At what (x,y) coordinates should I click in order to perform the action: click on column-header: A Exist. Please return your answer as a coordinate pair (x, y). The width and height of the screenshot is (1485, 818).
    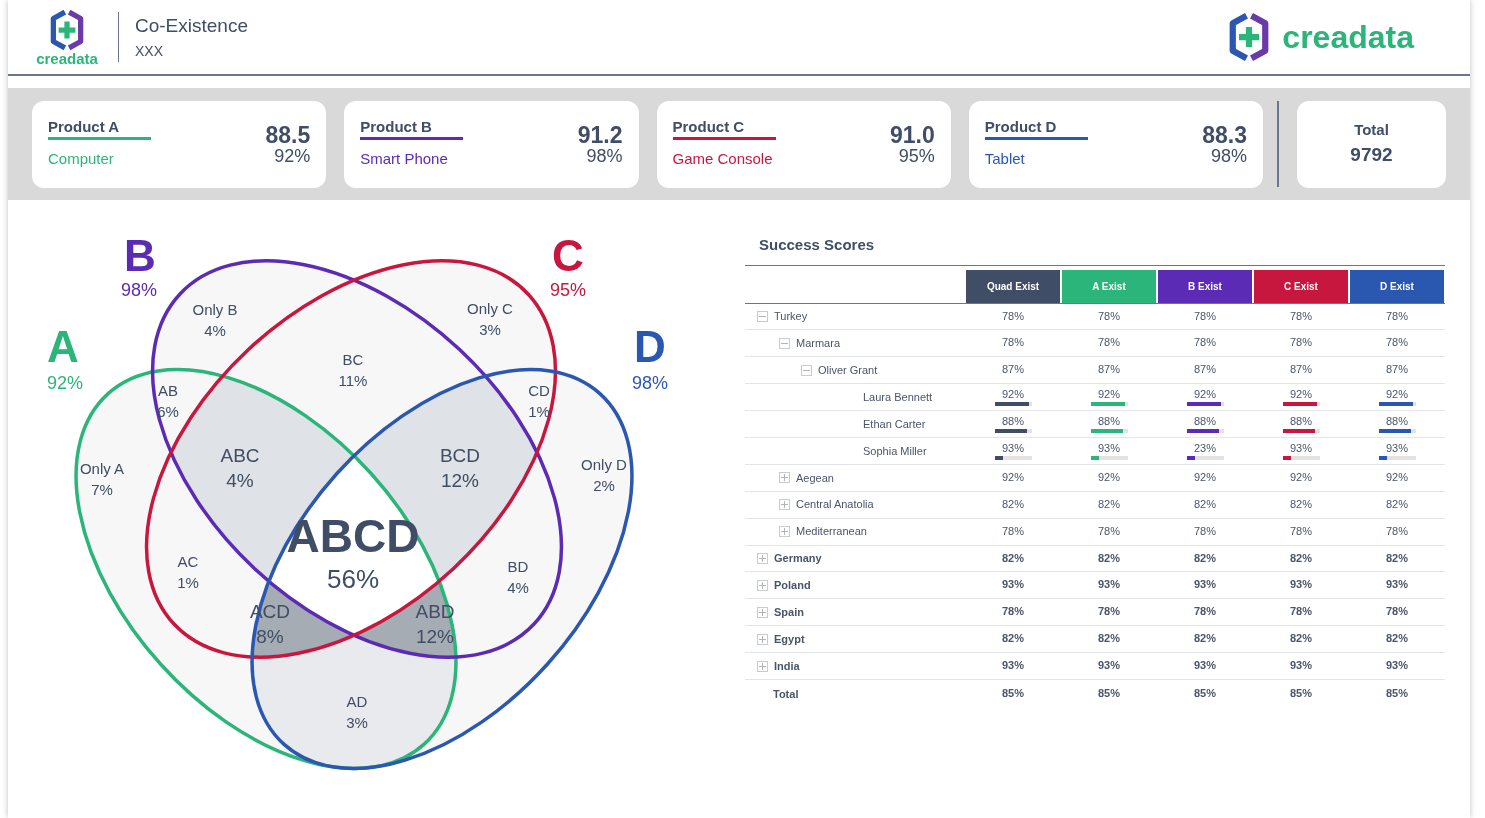
    Looking at the image, I should click on (1109, 286).